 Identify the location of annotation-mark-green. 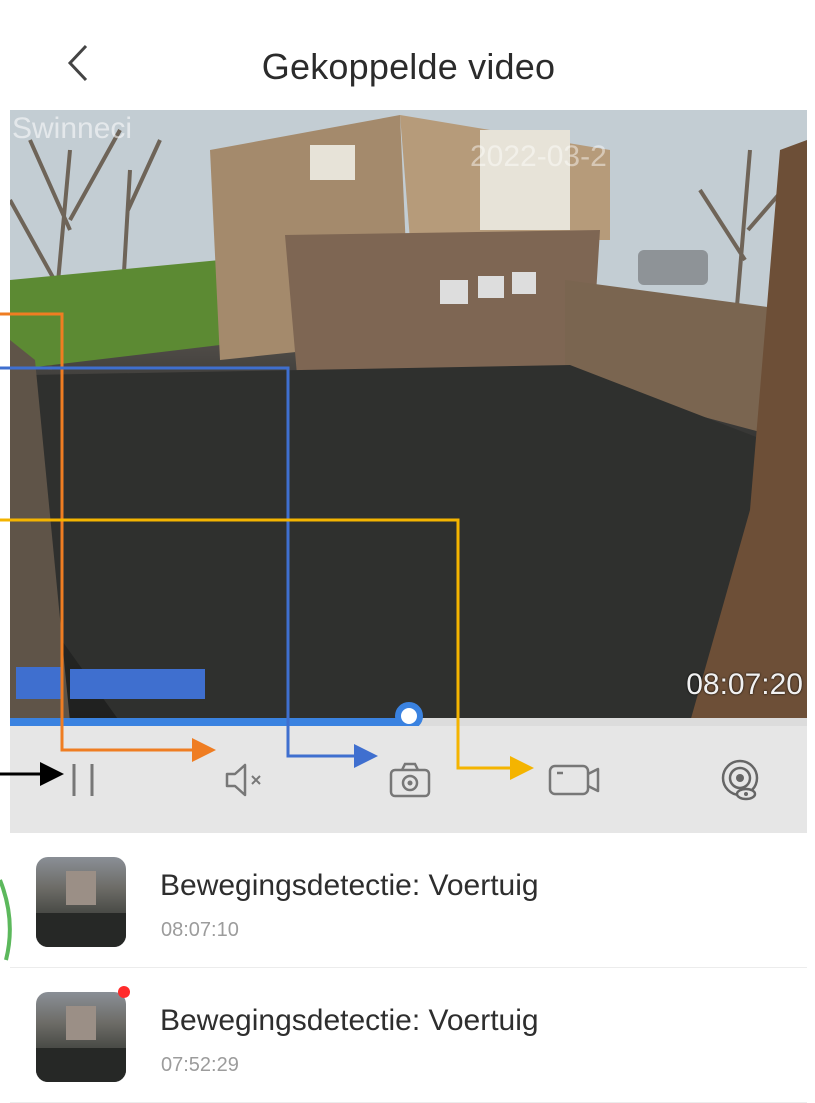
(6, 920).